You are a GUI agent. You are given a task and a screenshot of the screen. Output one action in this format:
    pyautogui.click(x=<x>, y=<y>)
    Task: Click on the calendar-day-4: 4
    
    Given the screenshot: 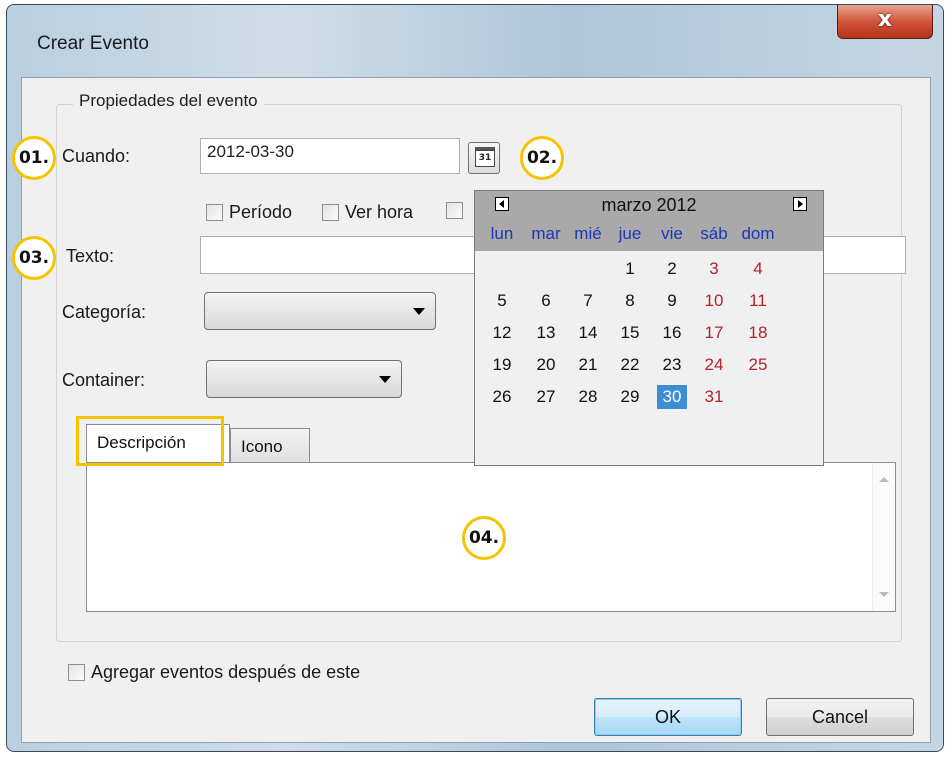 What is the action you would take?
    pyautogui.click(x=758, y=269)
    